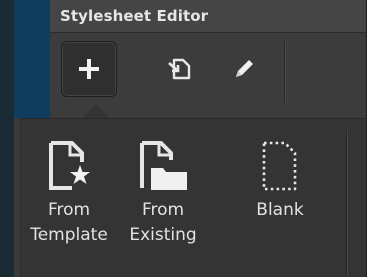 The image size is (374, 277). Describe the element at coordinates (134, 16) in the screenshot. I see `panel-title: Stylesheet Editor` at that location.